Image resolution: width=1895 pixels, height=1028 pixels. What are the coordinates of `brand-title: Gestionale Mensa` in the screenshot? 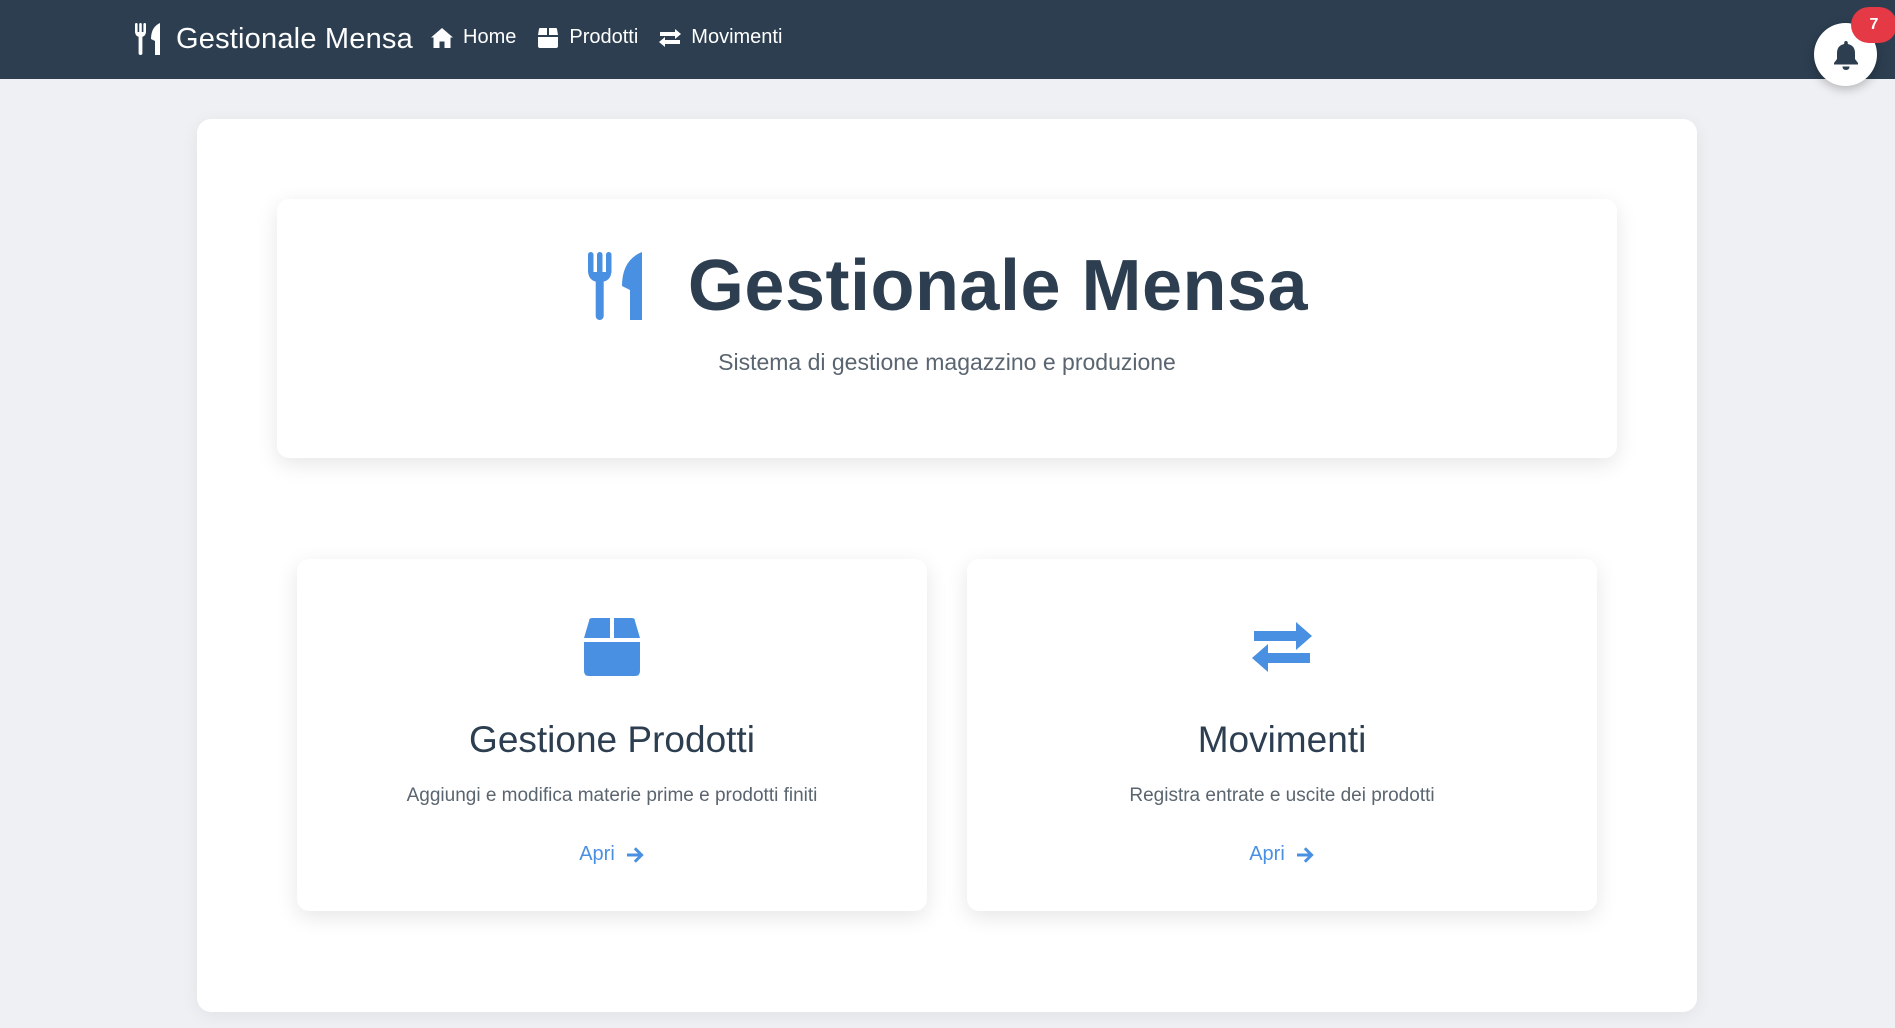 It's located at (294, 38).